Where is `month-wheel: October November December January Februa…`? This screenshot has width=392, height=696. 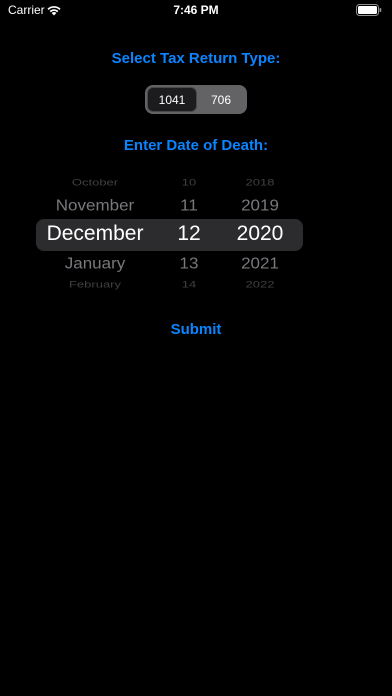 month-wheel: October November December January Februa… is located at coordinates (95, 233).